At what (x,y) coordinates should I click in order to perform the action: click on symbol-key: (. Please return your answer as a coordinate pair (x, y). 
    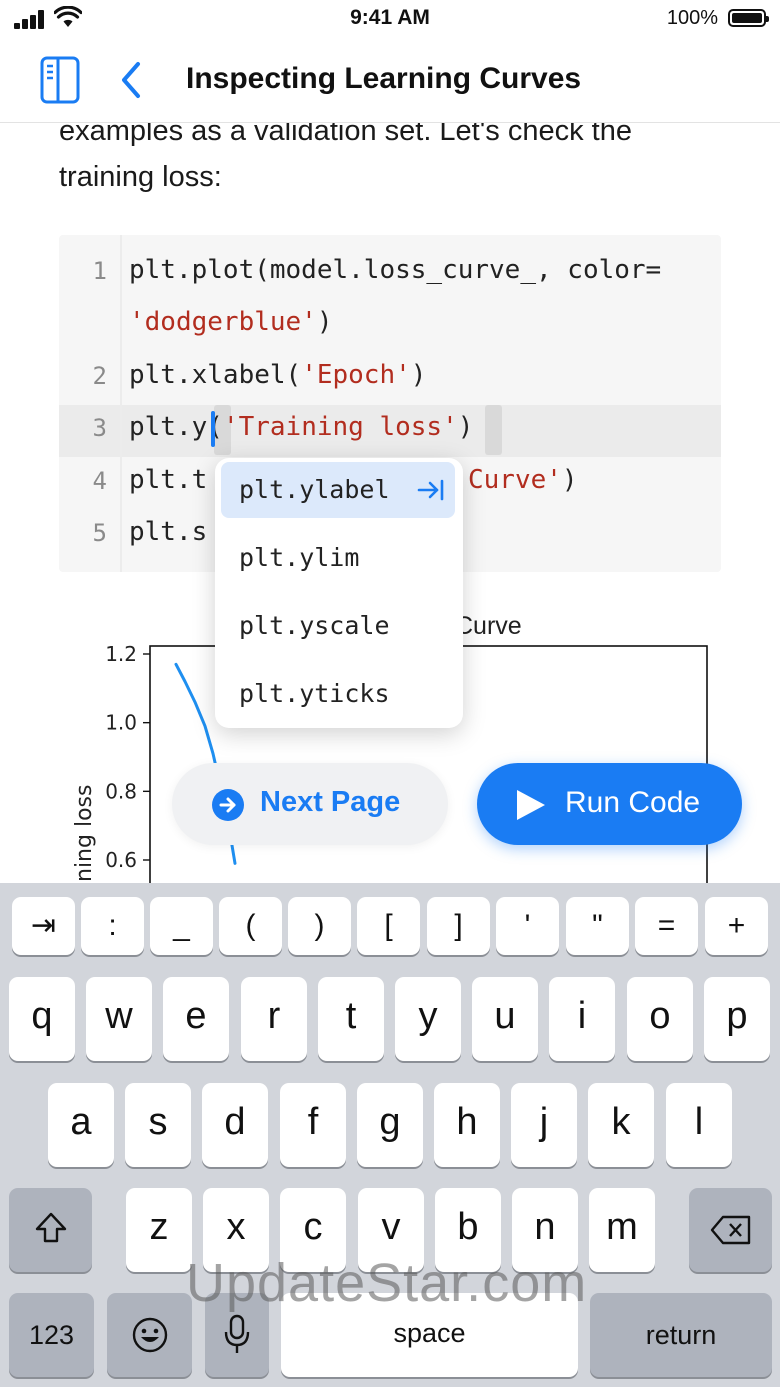
    Looking at the image, I should click on (250, 926).